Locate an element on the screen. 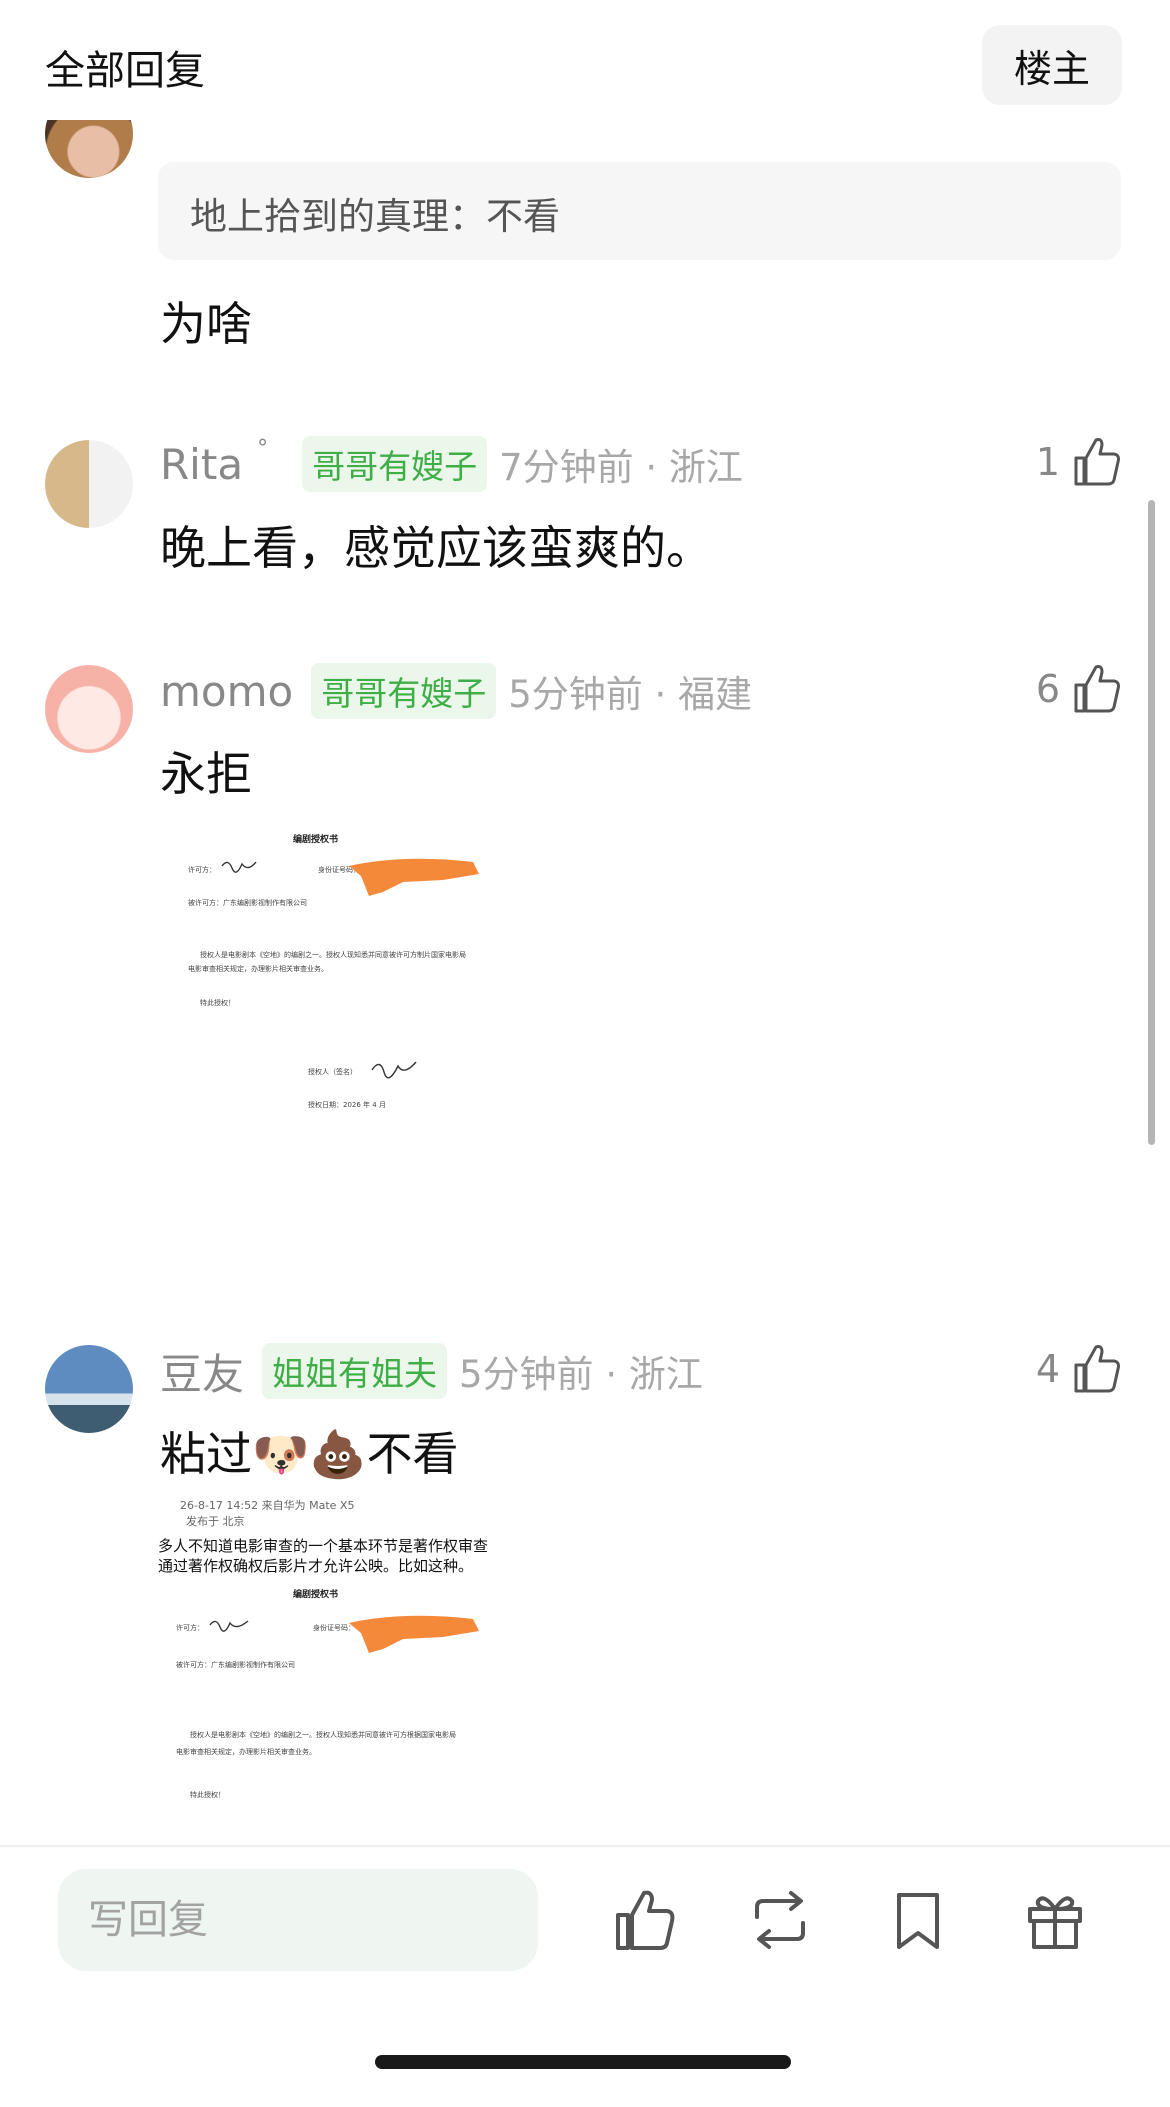  gift-icon is located at coordinates (1055, 1920).